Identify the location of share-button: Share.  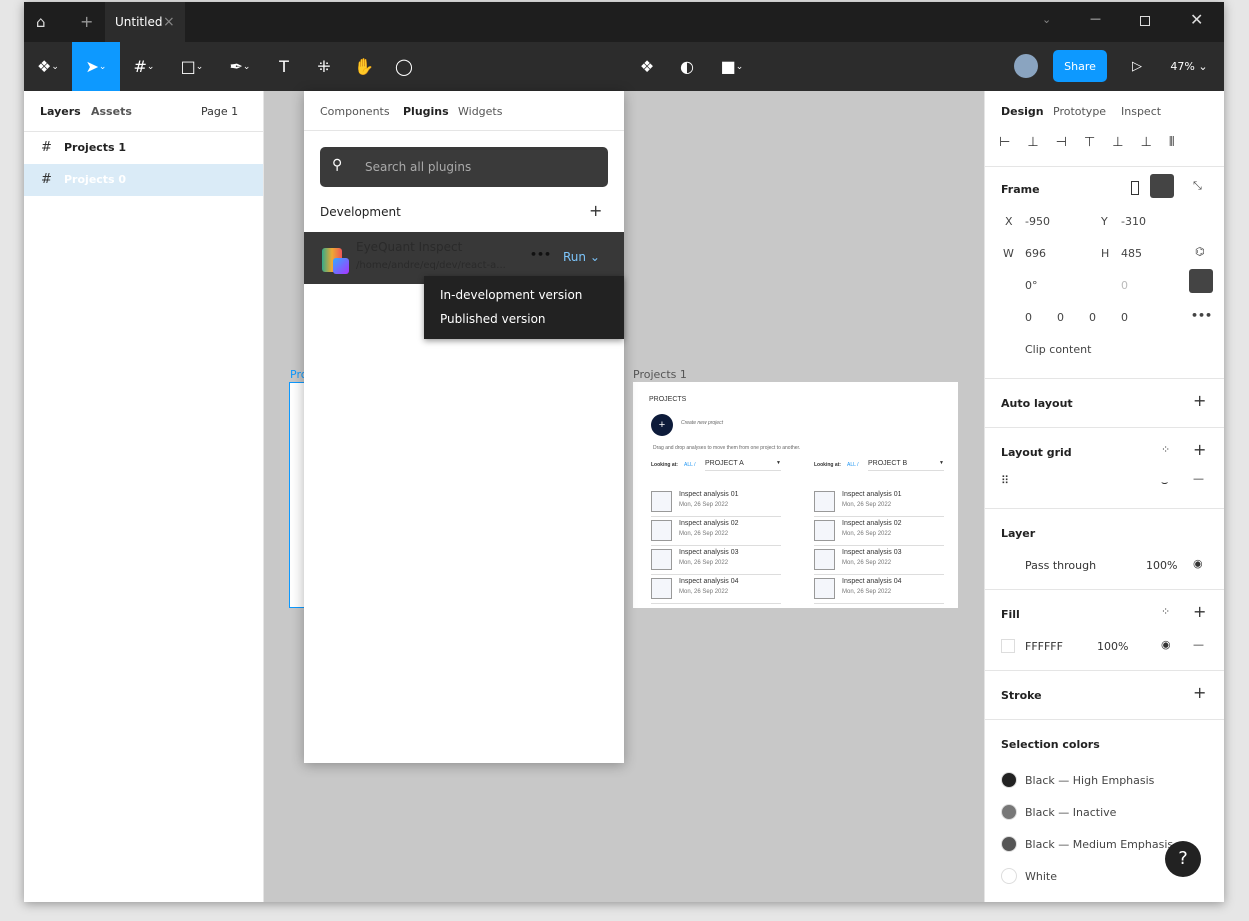
(1080, 66).